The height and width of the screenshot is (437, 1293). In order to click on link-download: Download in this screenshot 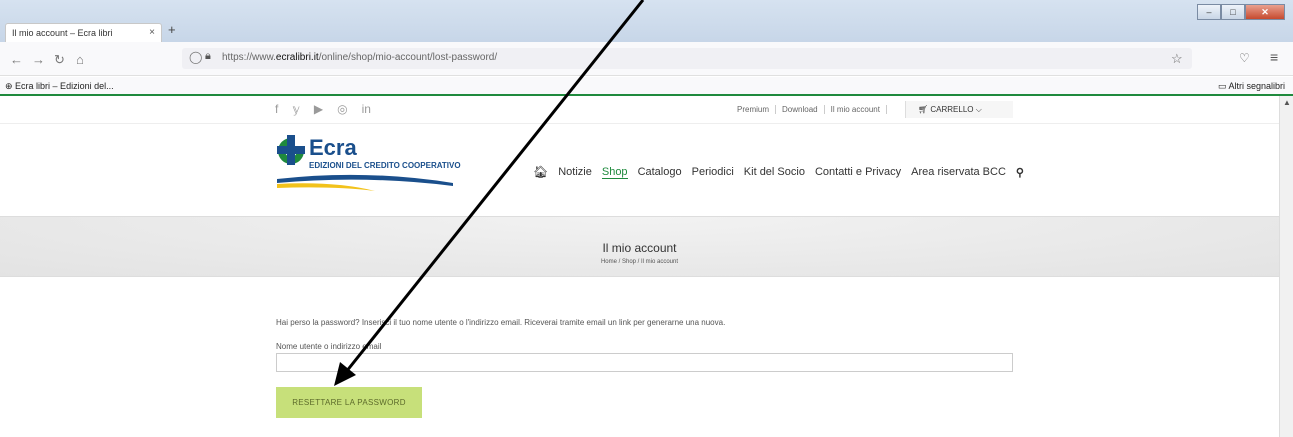, I will do `click(800, 109)`.